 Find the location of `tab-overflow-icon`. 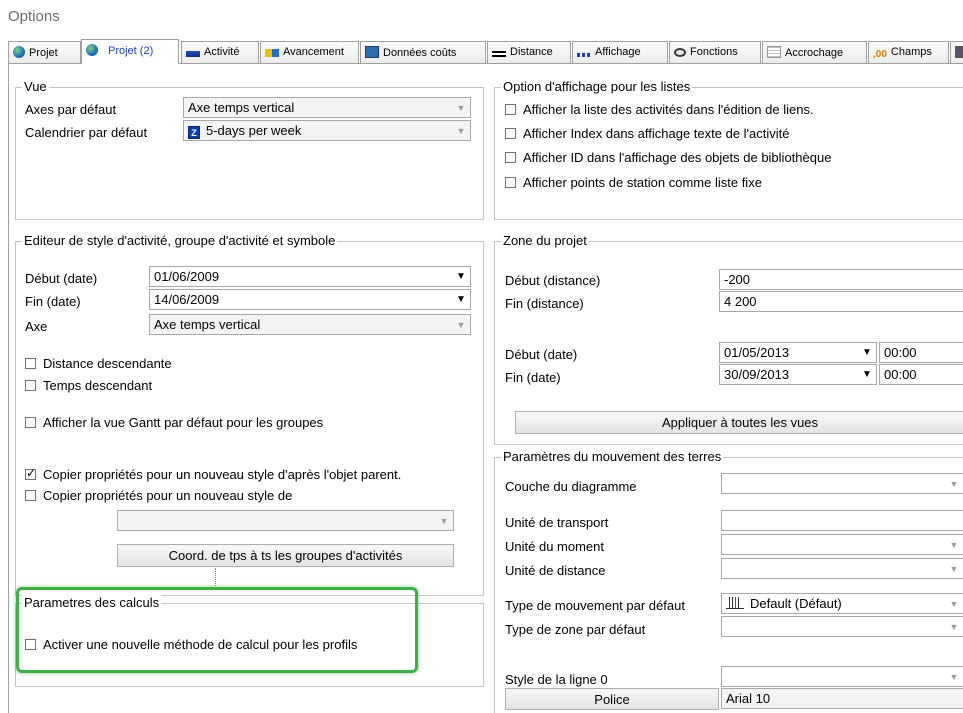

tab-overflow-icon is located at coordinates (959, 52).